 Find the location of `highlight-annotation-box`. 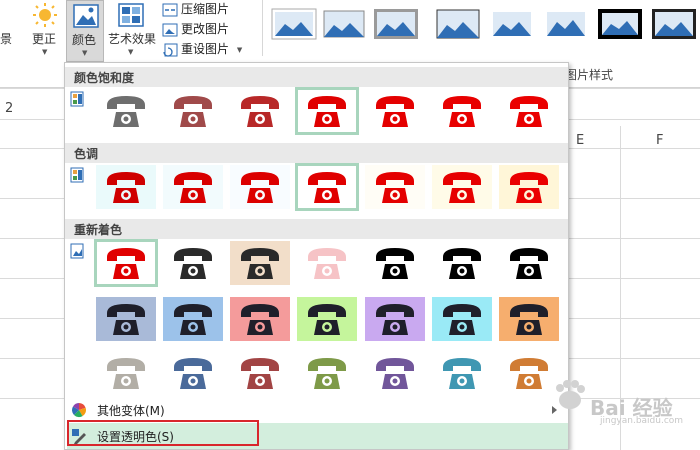

highlight-annotation-box is located at coordinates (163, 433).